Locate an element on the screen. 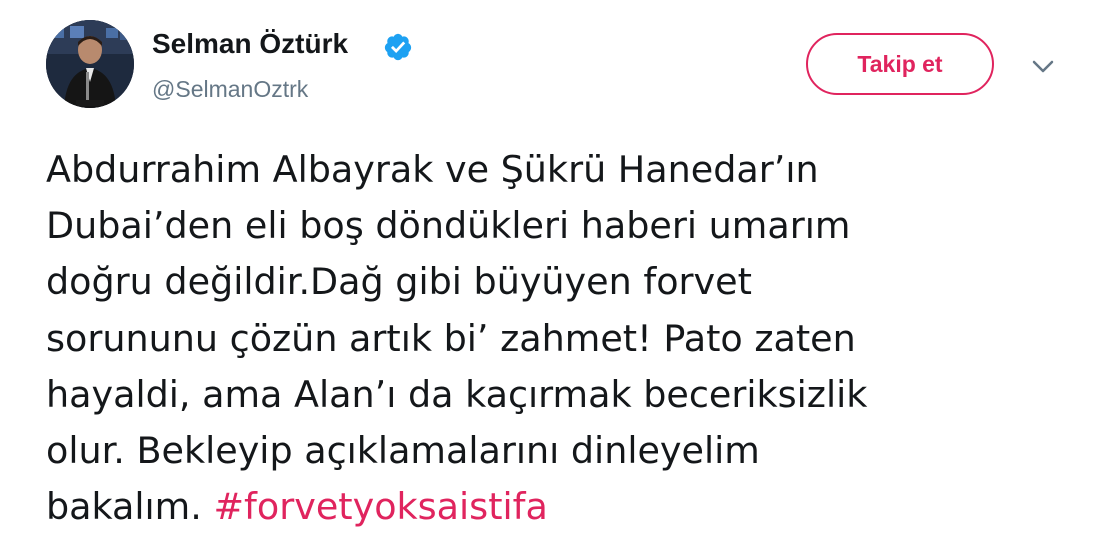  follow-button: Takip et is located at coordinates (900, 64).